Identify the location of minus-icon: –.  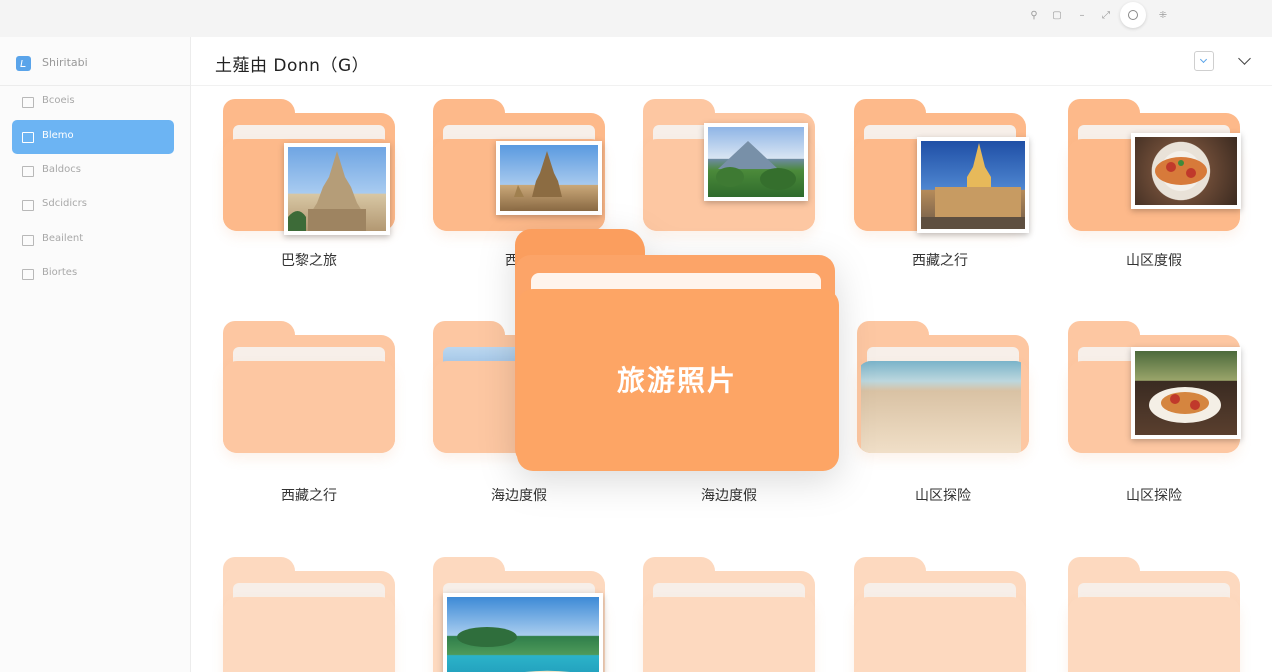
(1082, 16).